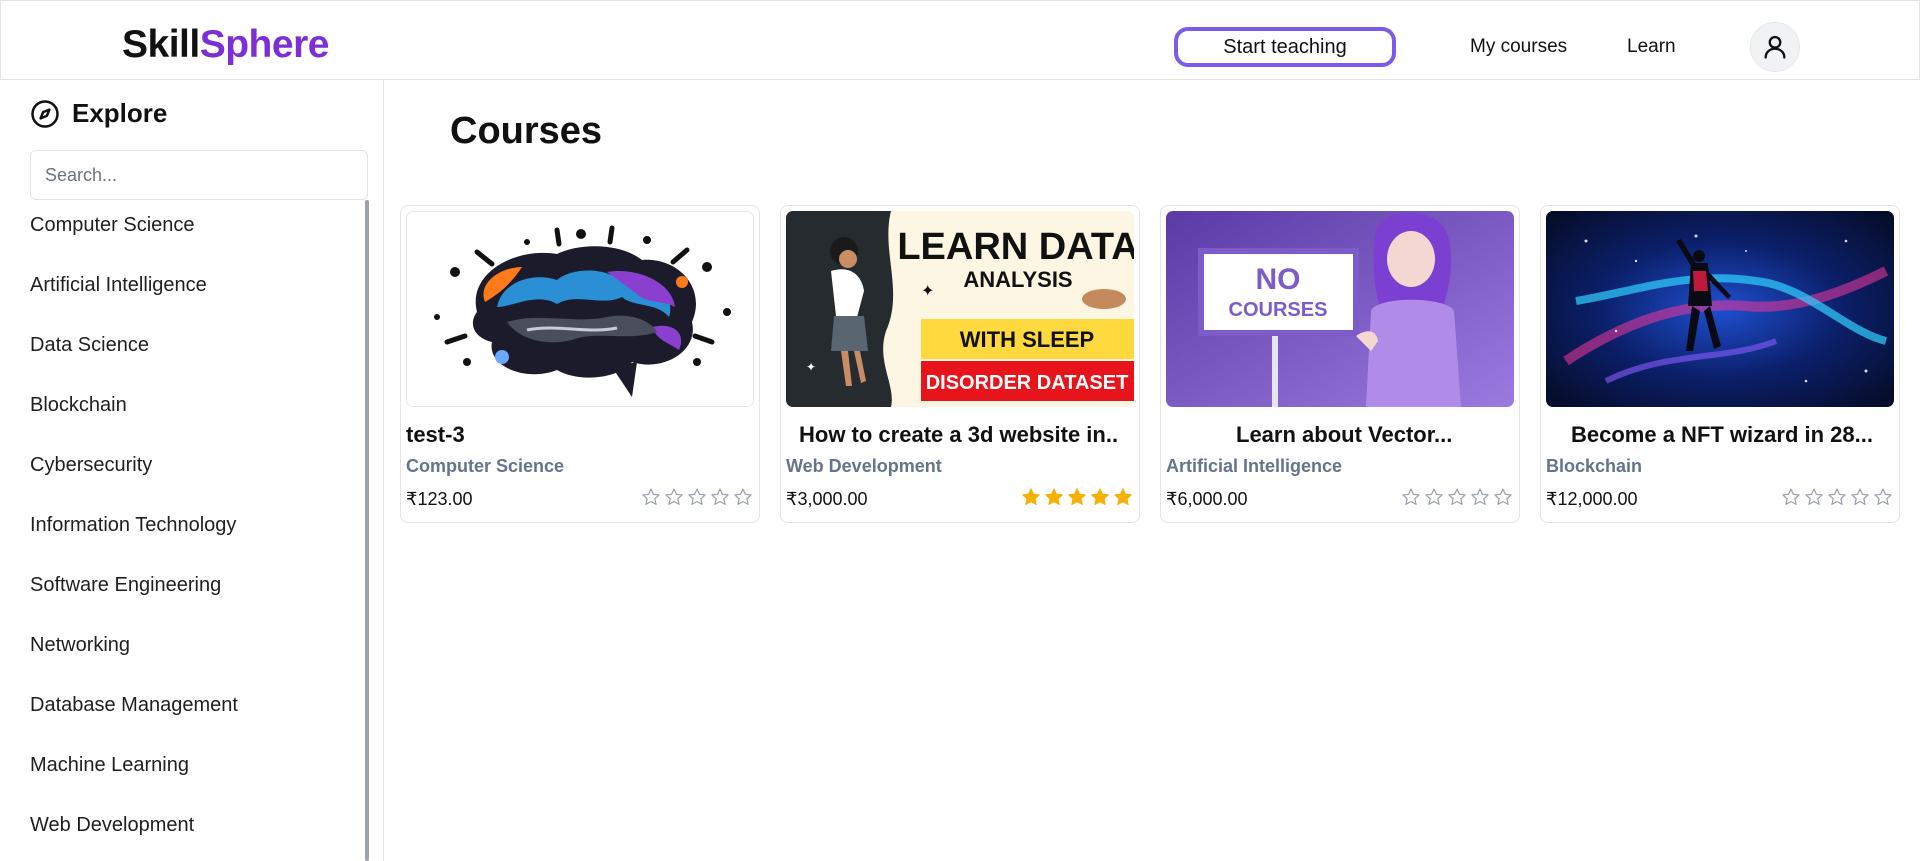 Image resolution: width=1920 pixels, height=861 pixels. I want to click on logo: SkillSphere, so click(225, 45).